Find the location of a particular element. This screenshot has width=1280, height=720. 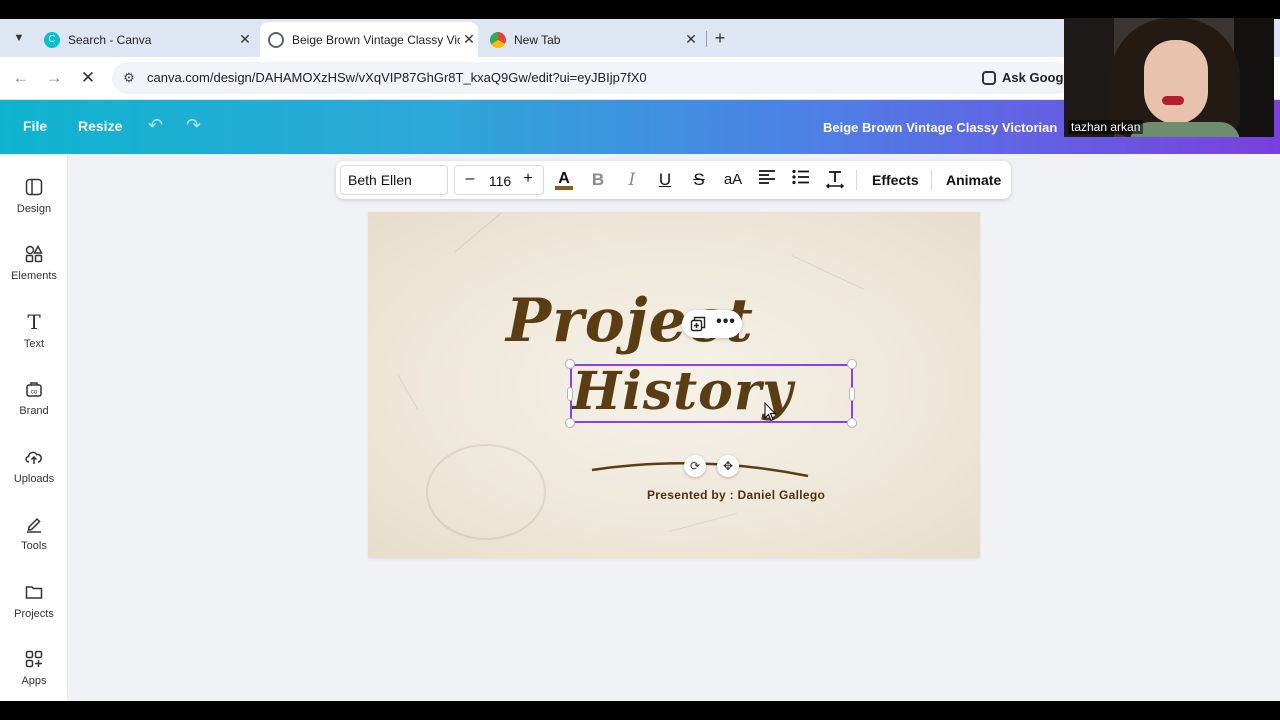

text-color-icon: A is located at coordinates (564, 180).